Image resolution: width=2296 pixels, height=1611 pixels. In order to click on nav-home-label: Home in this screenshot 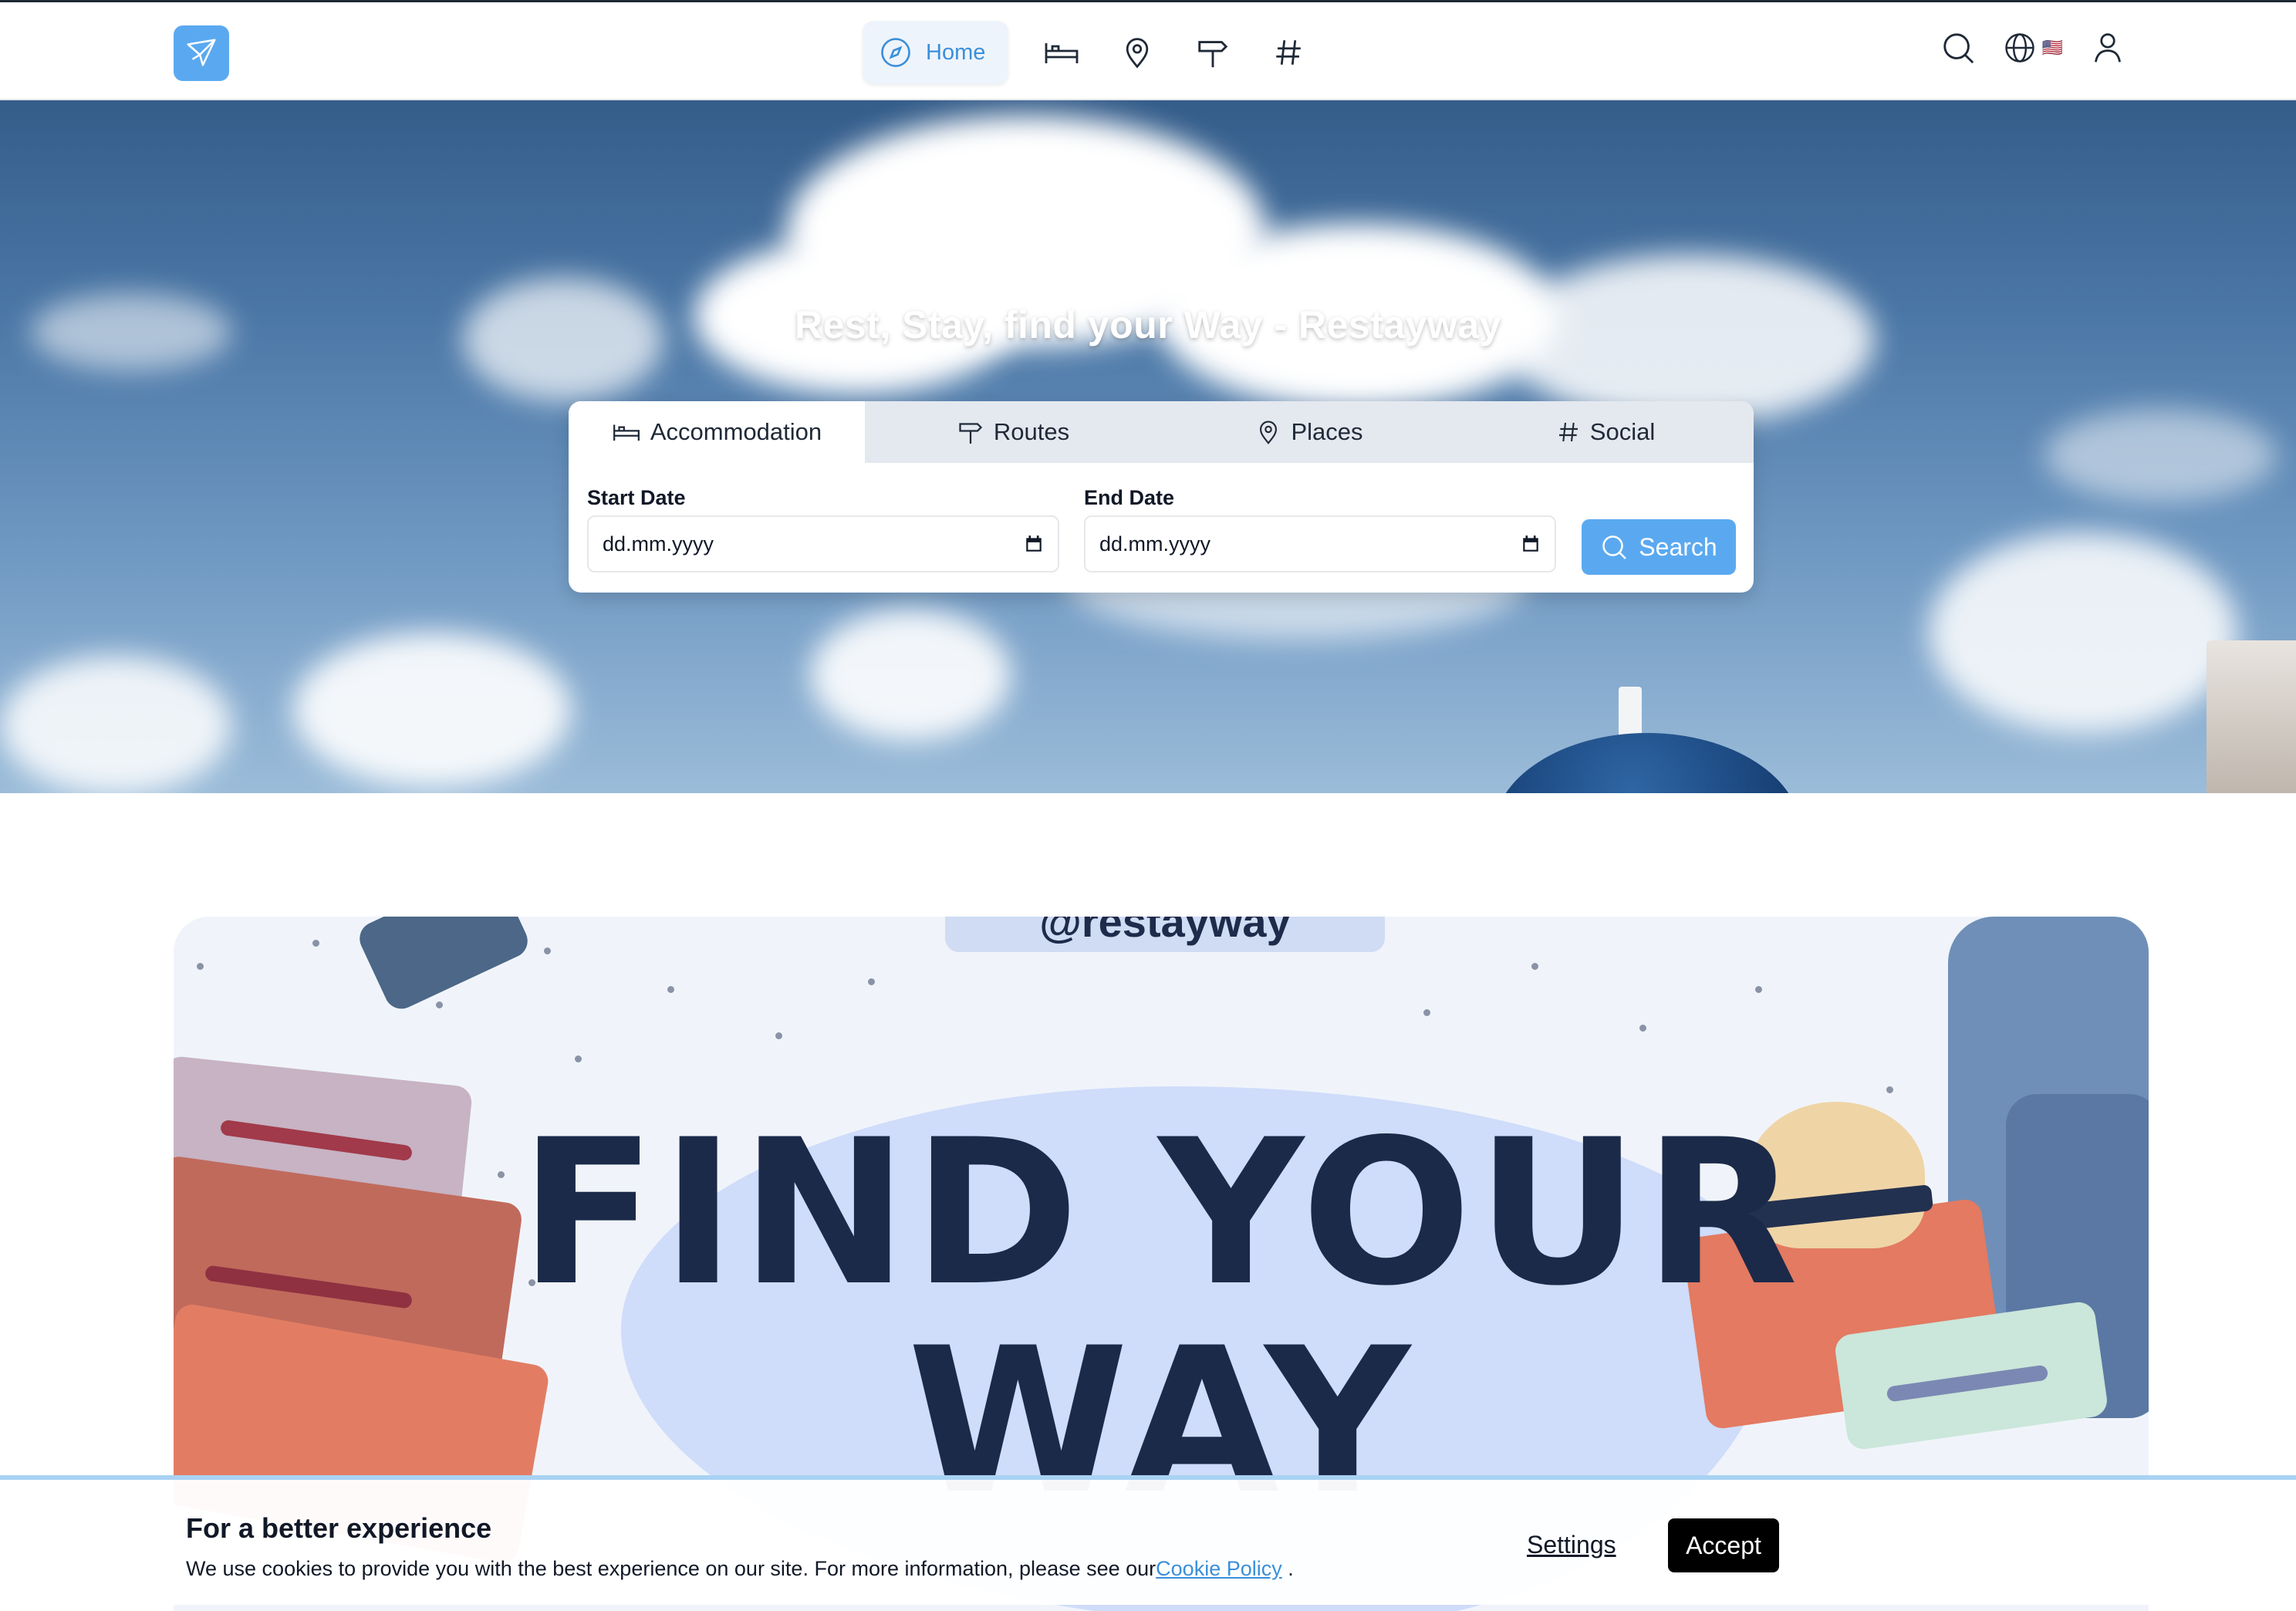, I will do `click(956, 52)`.